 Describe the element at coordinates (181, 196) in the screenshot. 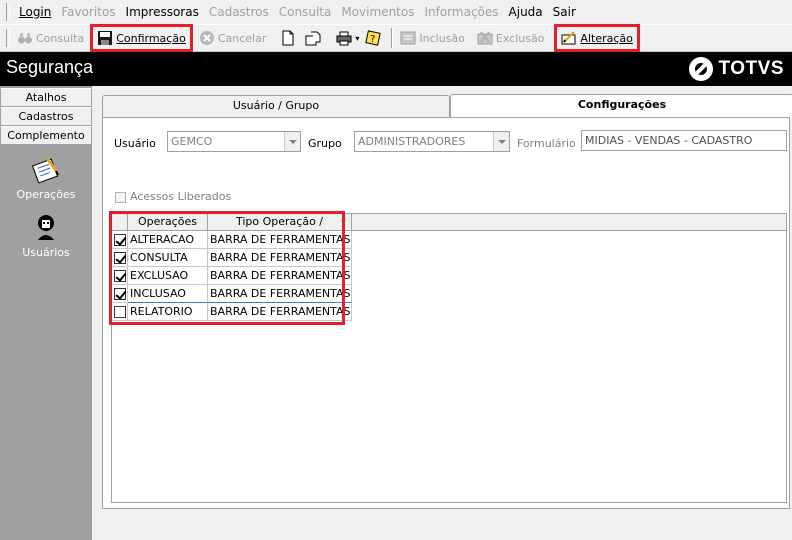

I see `acessos-liberados-label: Acessos Liberados` at that location.